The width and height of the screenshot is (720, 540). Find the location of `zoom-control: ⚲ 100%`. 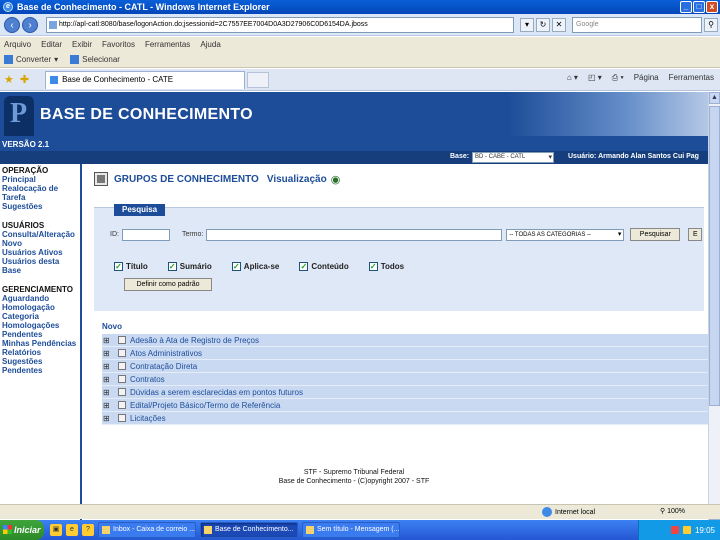

zoom-control: ⚲ 100% is located at coordinates (672, 511).